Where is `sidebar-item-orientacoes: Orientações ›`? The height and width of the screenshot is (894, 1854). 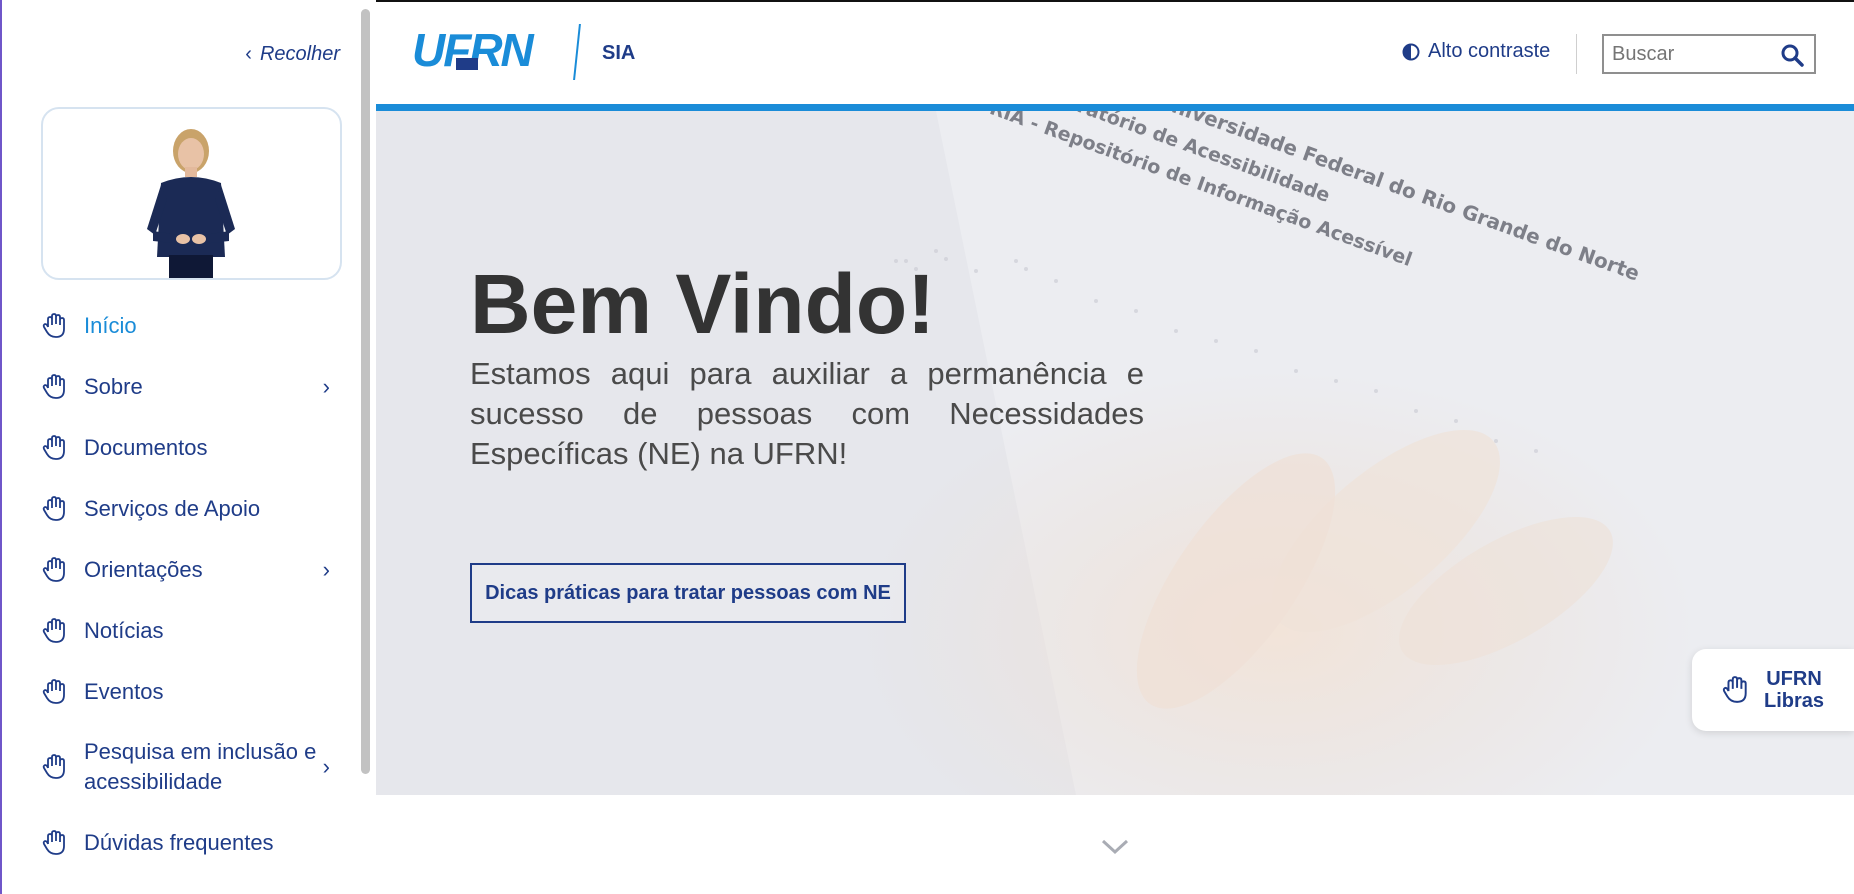
sidebar-item-orientacoes: Orientações › is located at coordinates (182, 569).